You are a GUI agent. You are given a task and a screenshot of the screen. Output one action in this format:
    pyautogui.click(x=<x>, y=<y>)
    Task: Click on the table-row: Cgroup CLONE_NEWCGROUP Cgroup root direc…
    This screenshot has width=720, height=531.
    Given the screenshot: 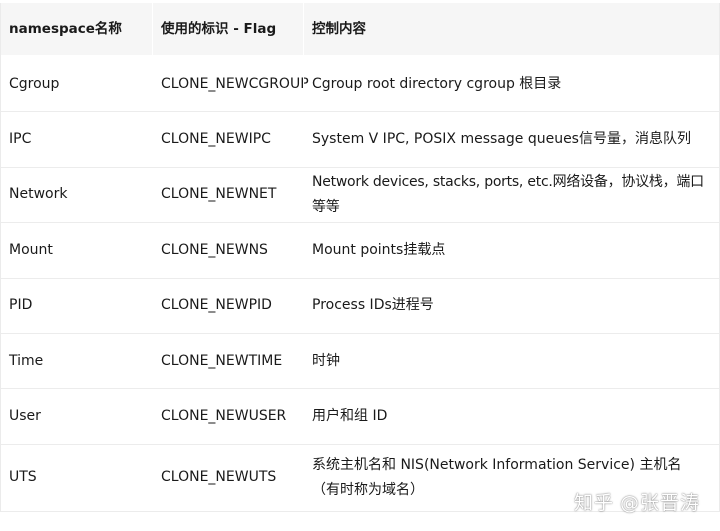 What is the action you would take?
    pyautogui.click(x=360, y=85)
    